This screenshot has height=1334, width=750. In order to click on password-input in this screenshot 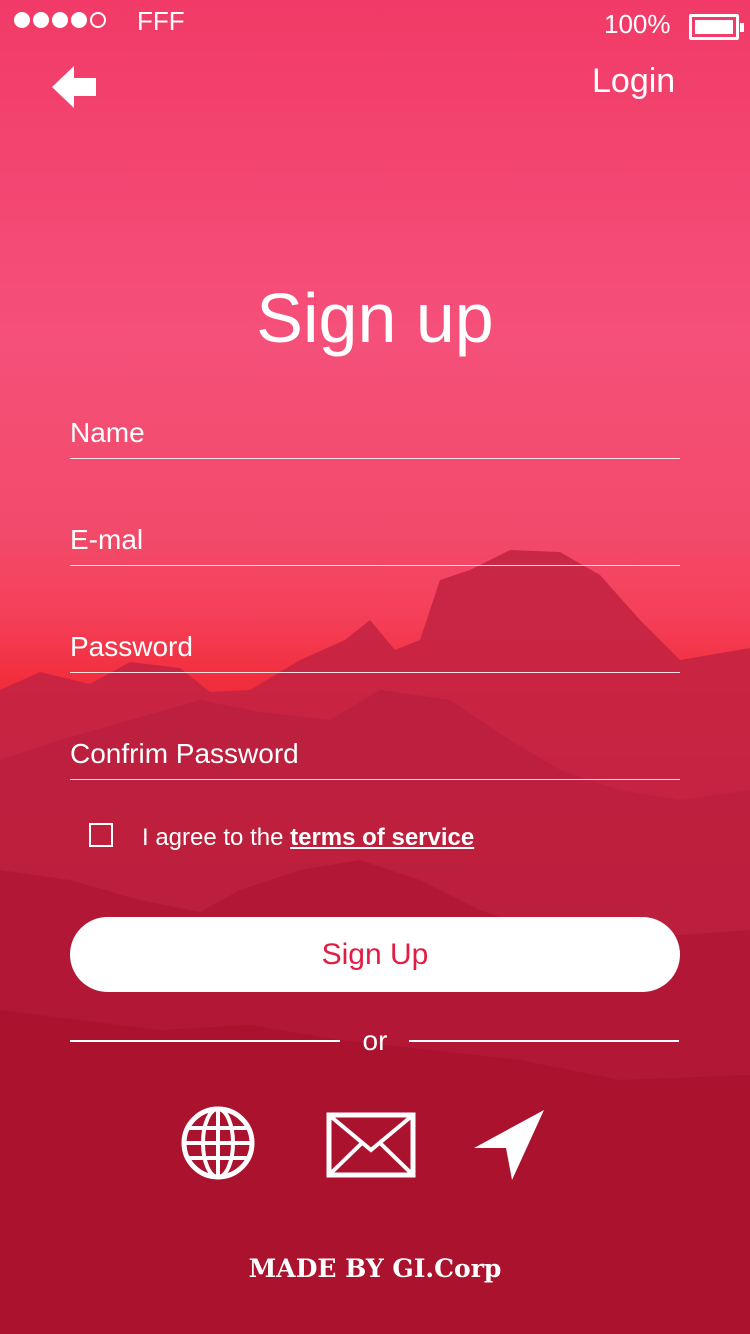, I will do `click(375, 647)`.